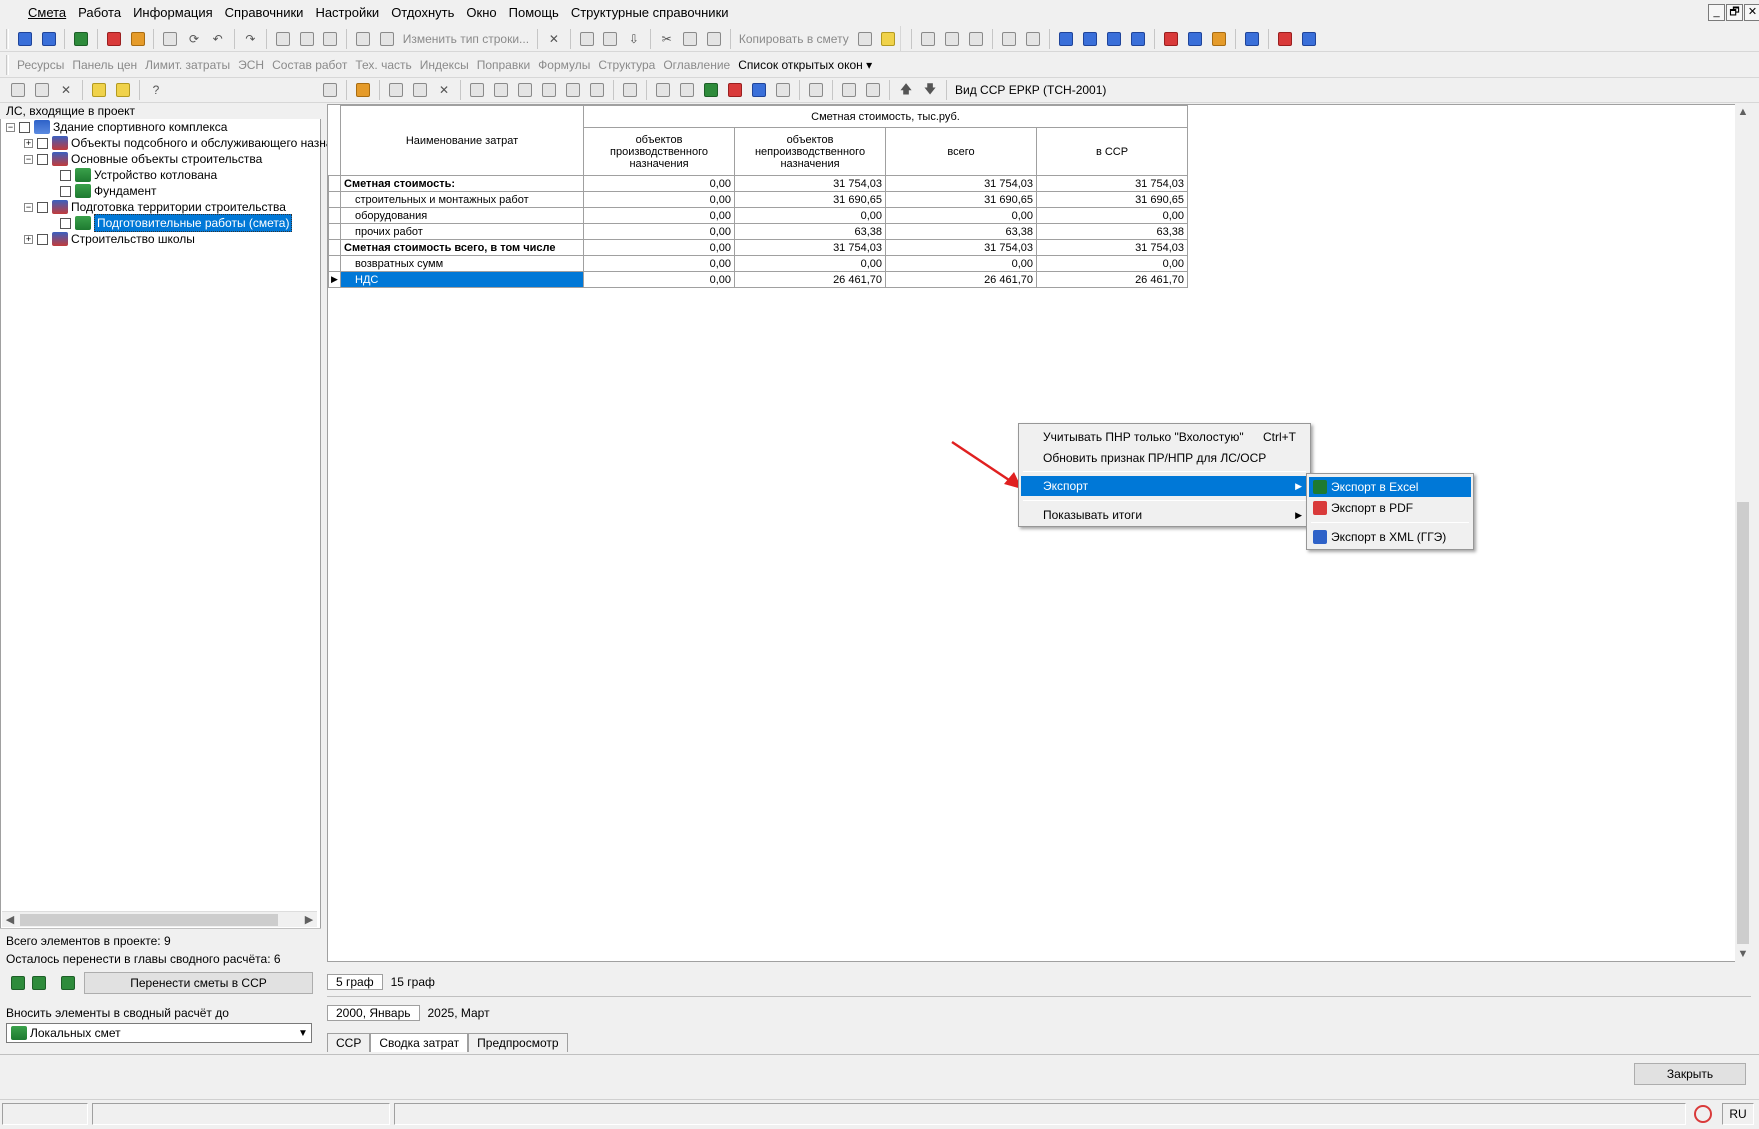 The image size is (1759, 1129). What do you see at coordinates (1114, 39) in the screenshot?
I see `outdent-icon` at bounding box center [1114, 39].